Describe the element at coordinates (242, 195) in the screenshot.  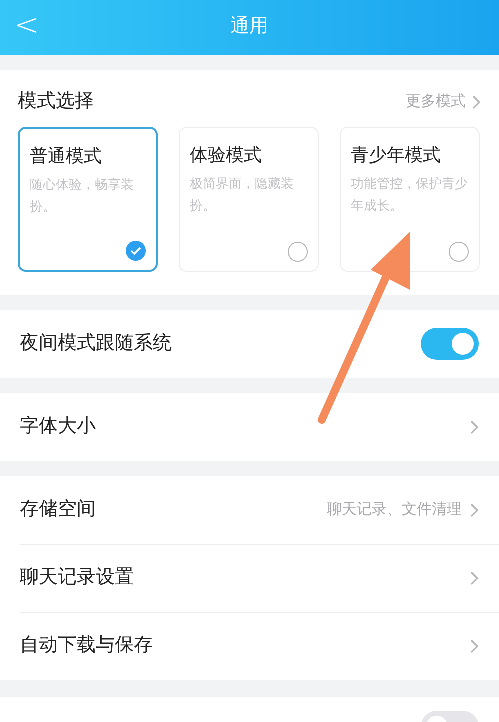
I see `mode-description: 极简界面，隐藏装扮。` at that location.